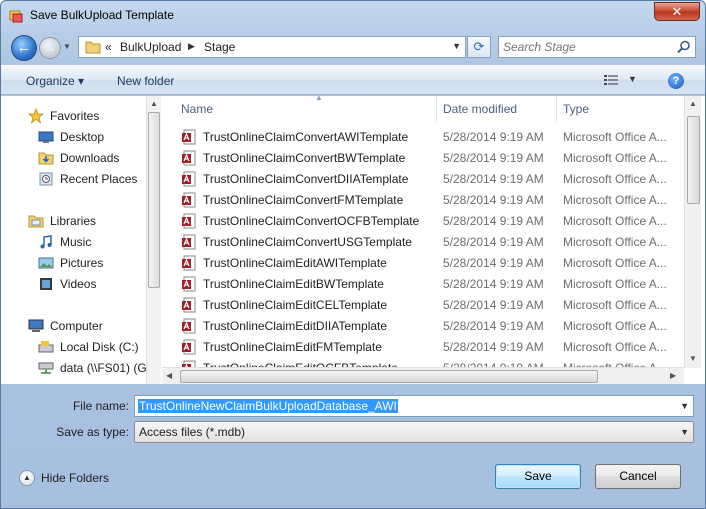  What do you see at coordinates (684, 406) in the screenshot?
I see `file-name-dropdown-icon: ▼` at bounding box center [684, 406].